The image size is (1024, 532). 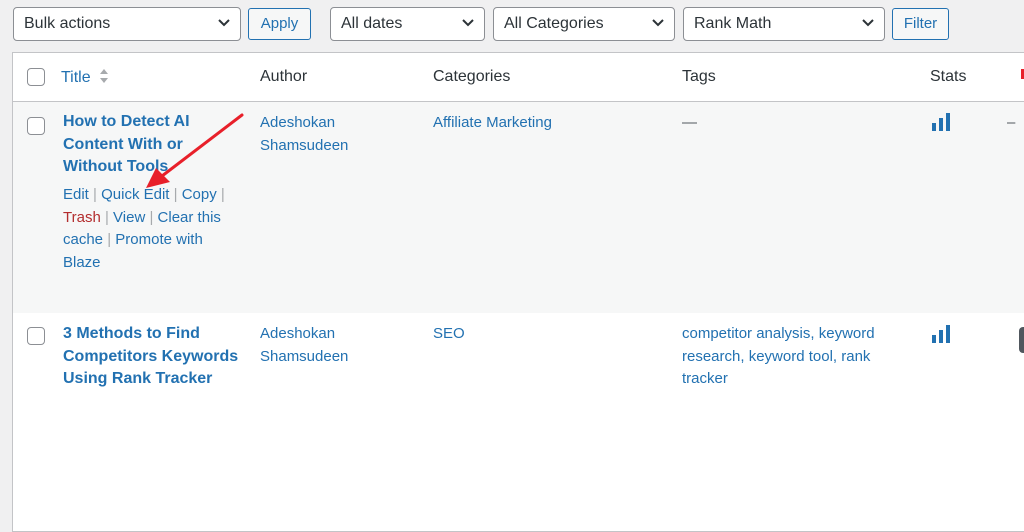 What do you see at coordinates (948, 76) in the screenshot?
I see `column-stats-header: Stats` at bounding box center [948, 76].